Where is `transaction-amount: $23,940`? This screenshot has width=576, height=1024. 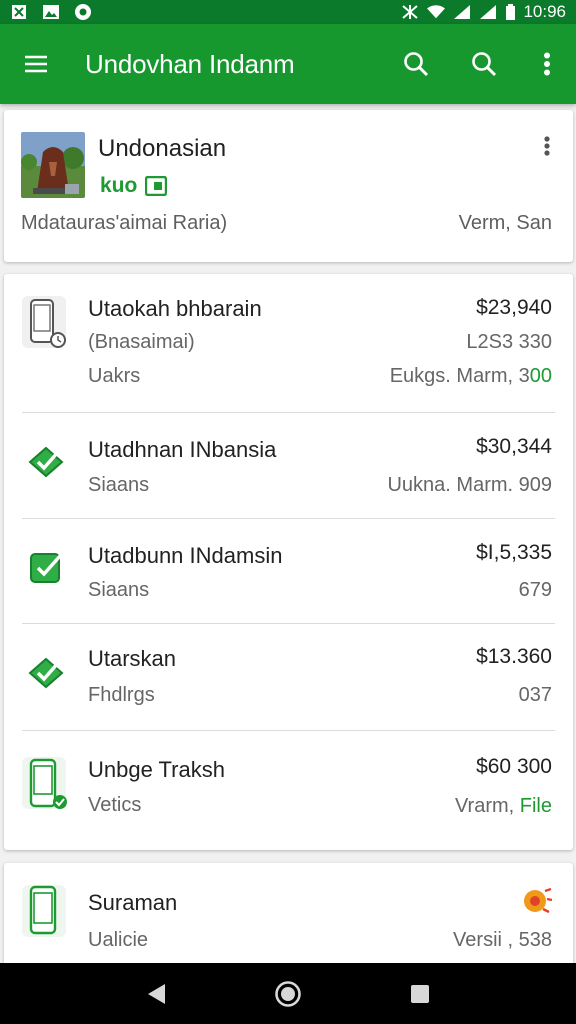 transaction-amount: $23,940 is located at coordinates (514, 307).